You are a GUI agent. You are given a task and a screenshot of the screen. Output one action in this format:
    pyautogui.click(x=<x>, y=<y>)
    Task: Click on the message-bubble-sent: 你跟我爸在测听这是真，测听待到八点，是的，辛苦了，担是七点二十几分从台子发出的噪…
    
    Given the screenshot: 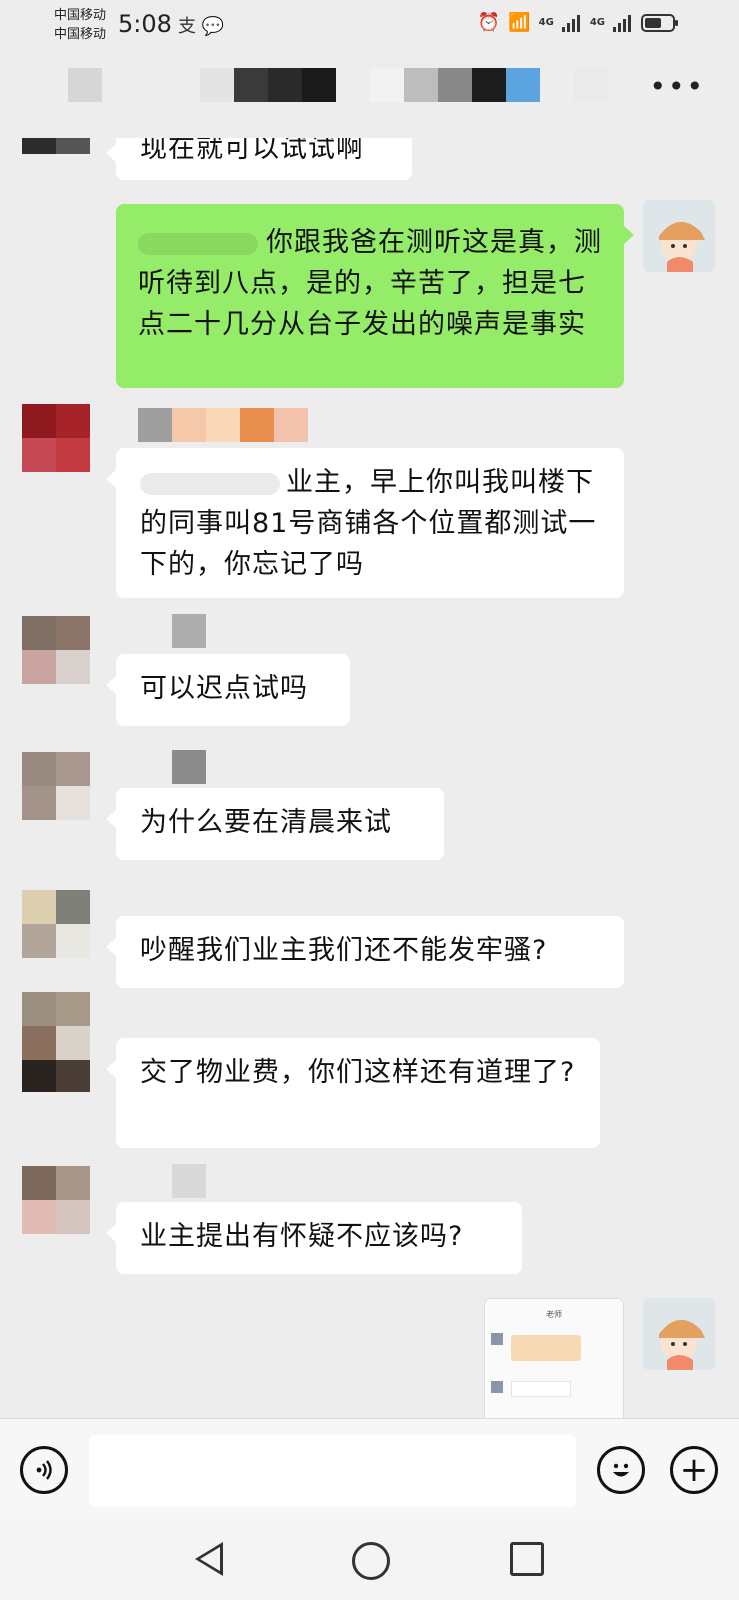 What is the action you would take?
    pyautogui.click(x=375, y=296)
    